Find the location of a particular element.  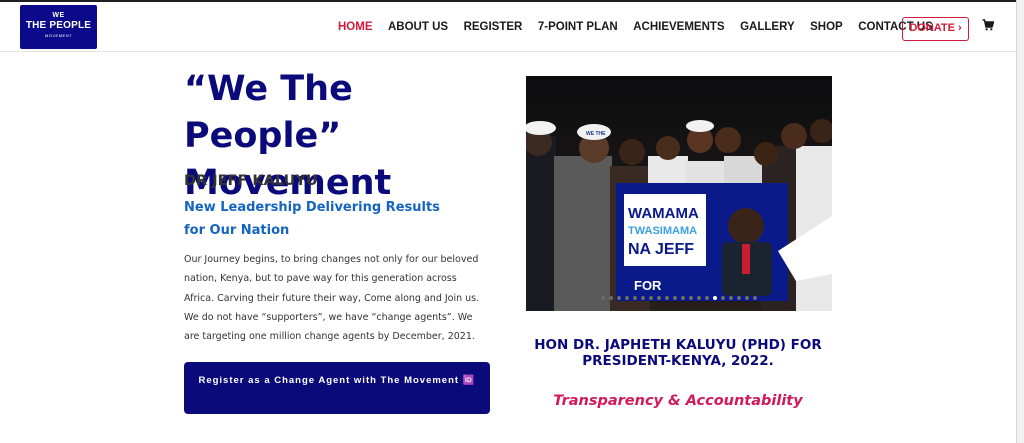

nav-item-gallery: GALLERY is located at coordinates (767, 27).